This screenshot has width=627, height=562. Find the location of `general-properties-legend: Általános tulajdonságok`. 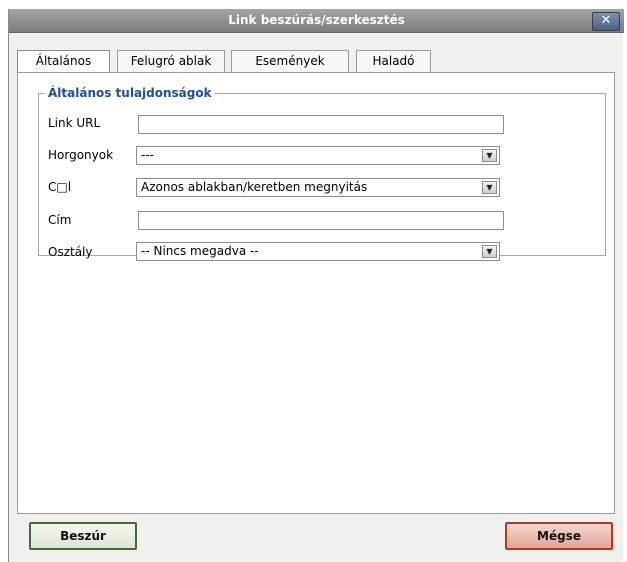

general-properties-legend: Általános tulajdonságok is located at coordinates (130, 93).